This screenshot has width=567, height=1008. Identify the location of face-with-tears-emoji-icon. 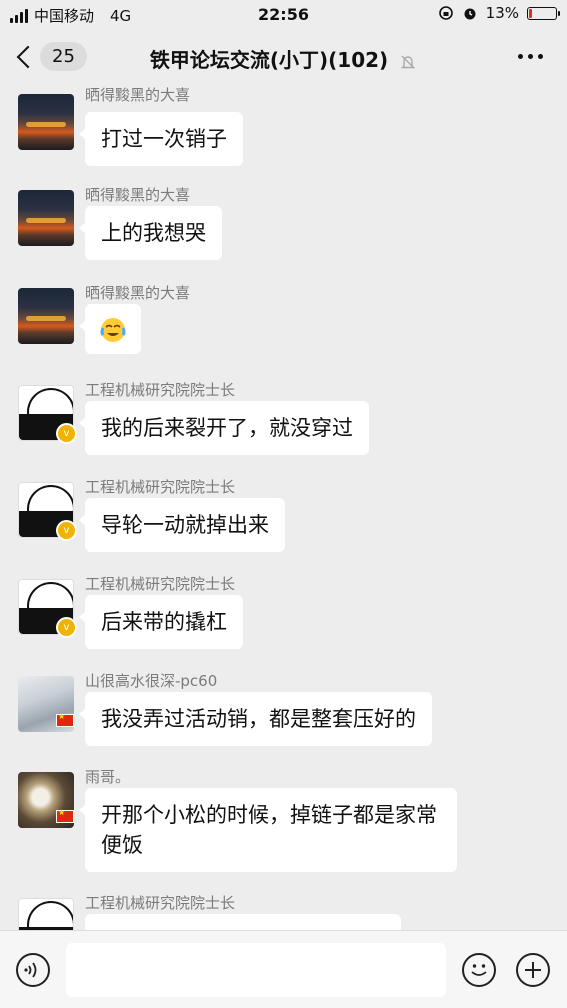
(113, 330).